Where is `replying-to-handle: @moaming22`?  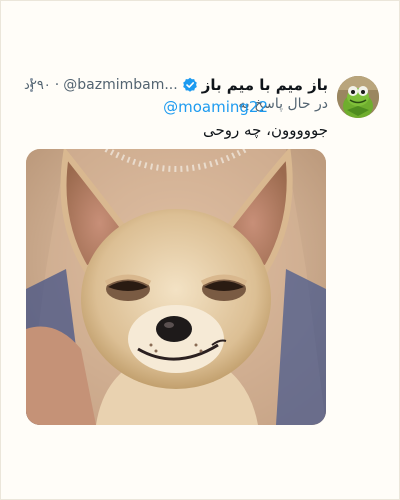 replying-to-handle: @moaming22 is located at coordinates (215, 107).